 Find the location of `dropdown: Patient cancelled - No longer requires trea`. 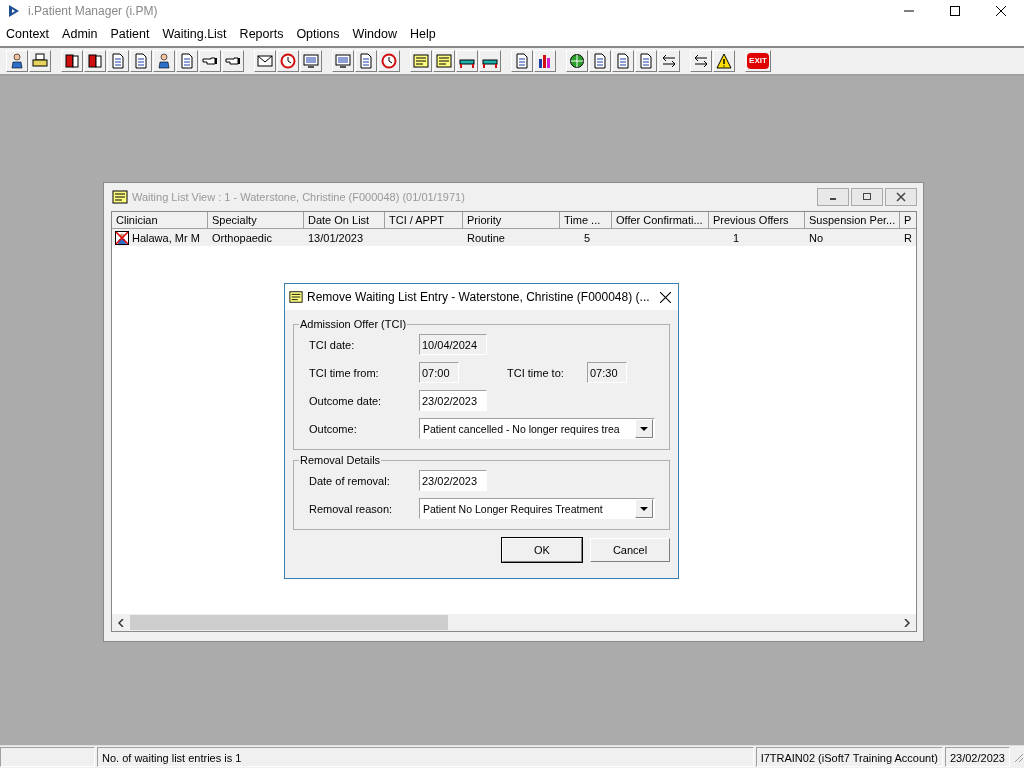

dropdown: Patient cancelled - No longer requires trea is located at coordinates (537, 428).